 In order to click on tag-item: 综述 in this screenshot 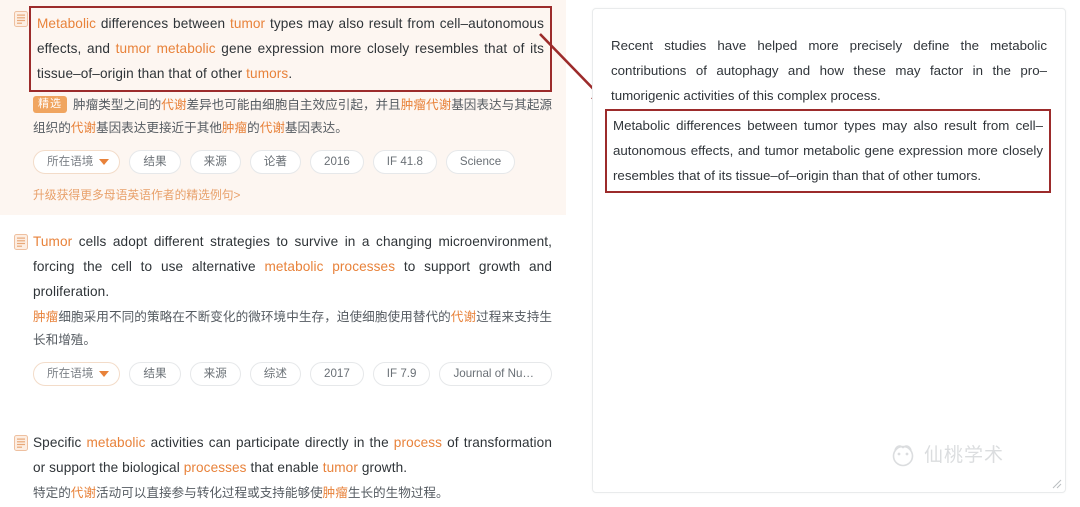, I will do `click(275, 374)`.